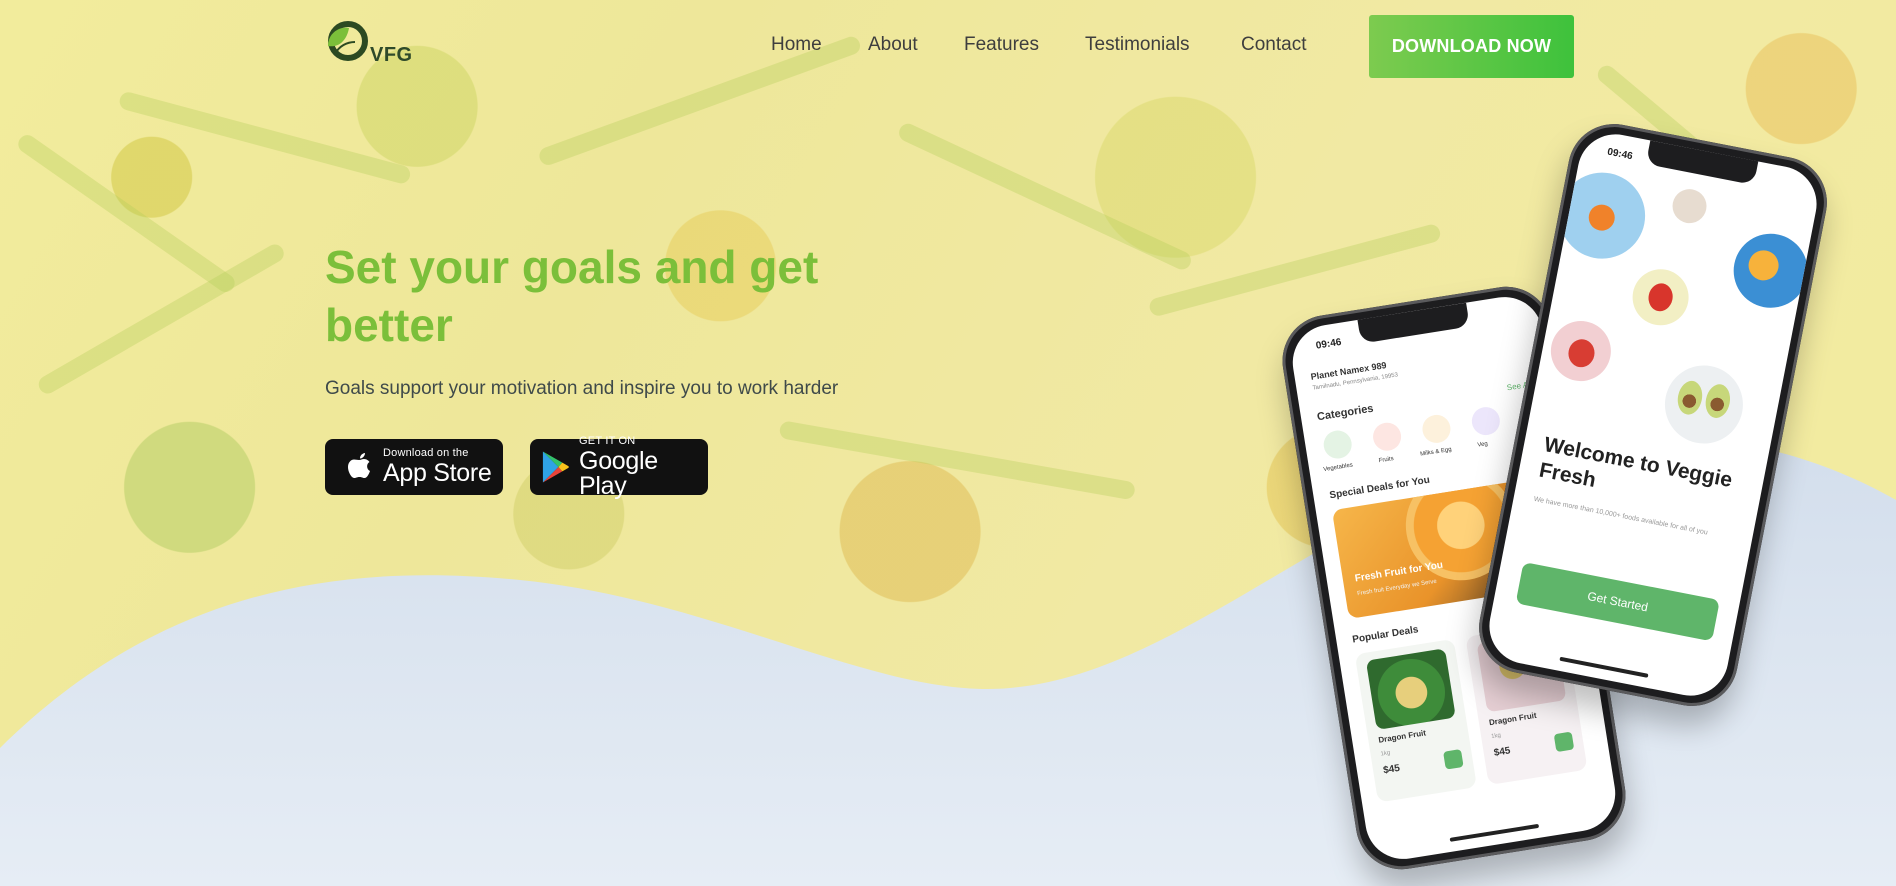 The width and height of the screenshot is (1896, 886). What do you see at coordinates (1485, 421) in the screenshot?
I see `category-veg-icon` at bounding box center [1485, 421].